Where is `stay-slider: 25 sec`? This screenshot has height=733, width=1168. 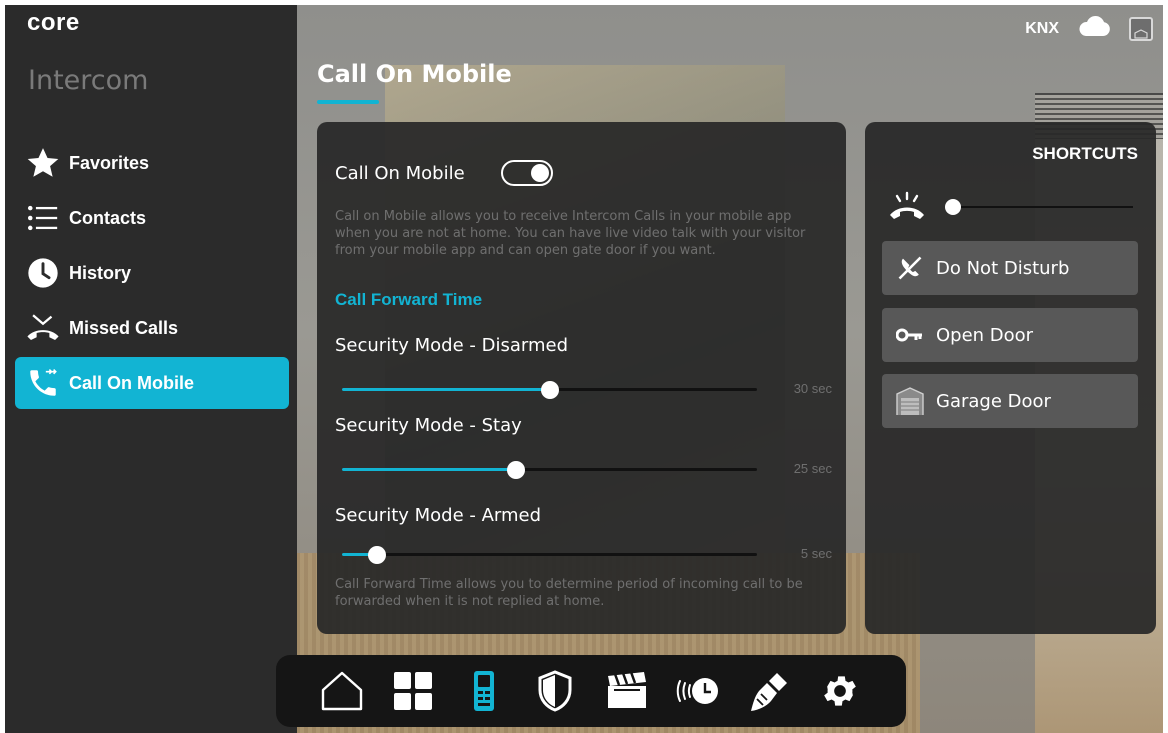 stay-slider: 25 sec is located at coordinates (587, 469).